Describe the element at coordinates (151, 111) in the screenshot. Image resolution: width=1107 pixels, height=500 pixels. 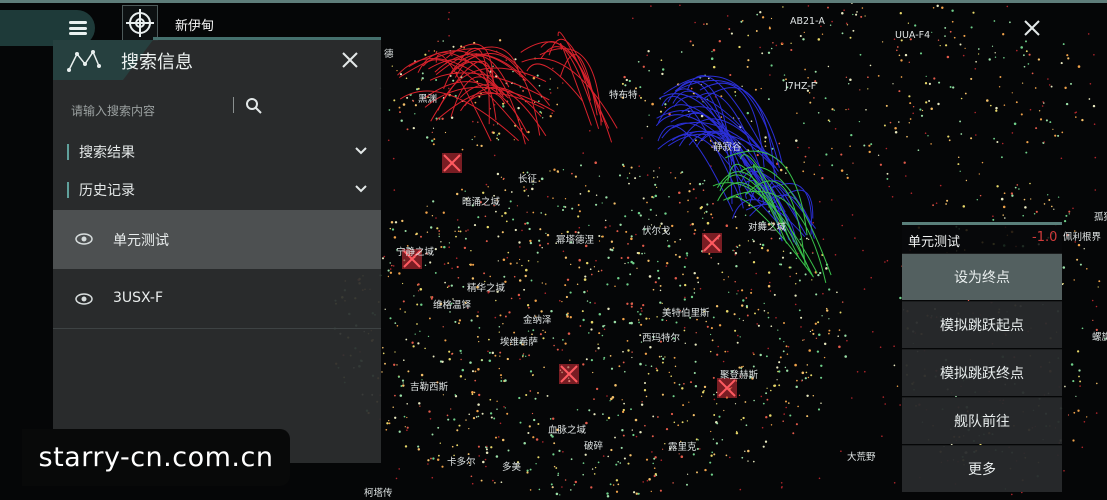
I see `search-input` at that location.